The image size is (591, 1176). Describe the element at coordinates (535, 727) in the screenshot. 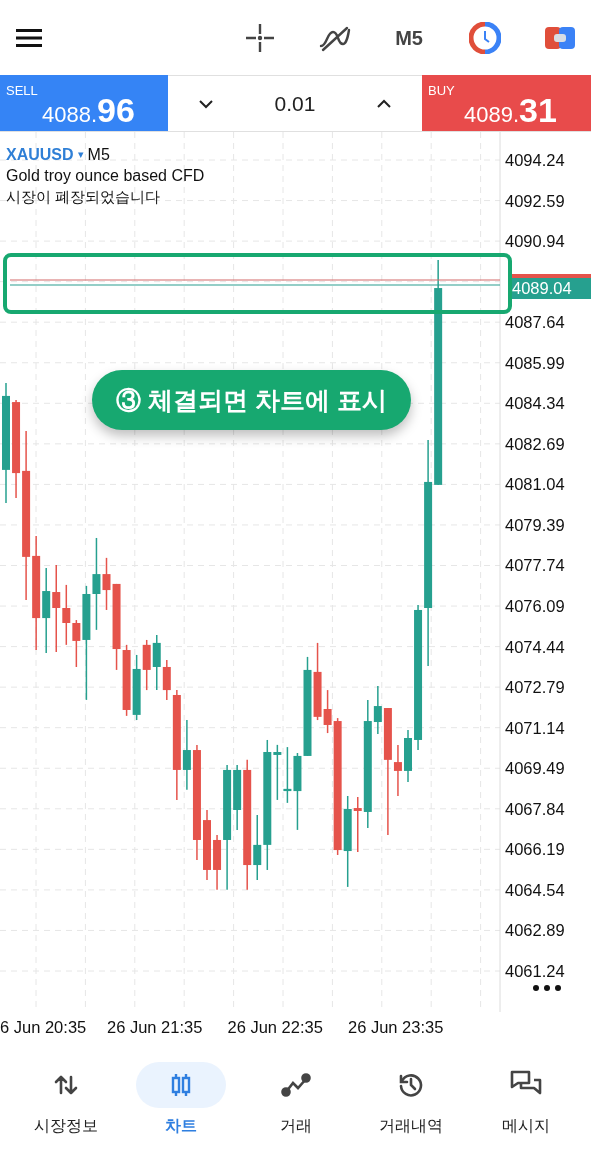

I see `price-axis-label: 4071.14` at that location.